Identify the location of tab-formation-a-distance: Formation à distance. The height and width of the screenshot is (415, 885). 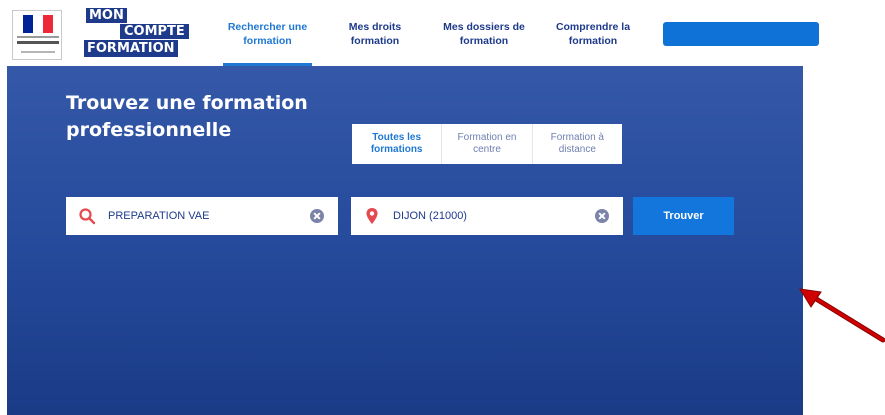
(576, 144).